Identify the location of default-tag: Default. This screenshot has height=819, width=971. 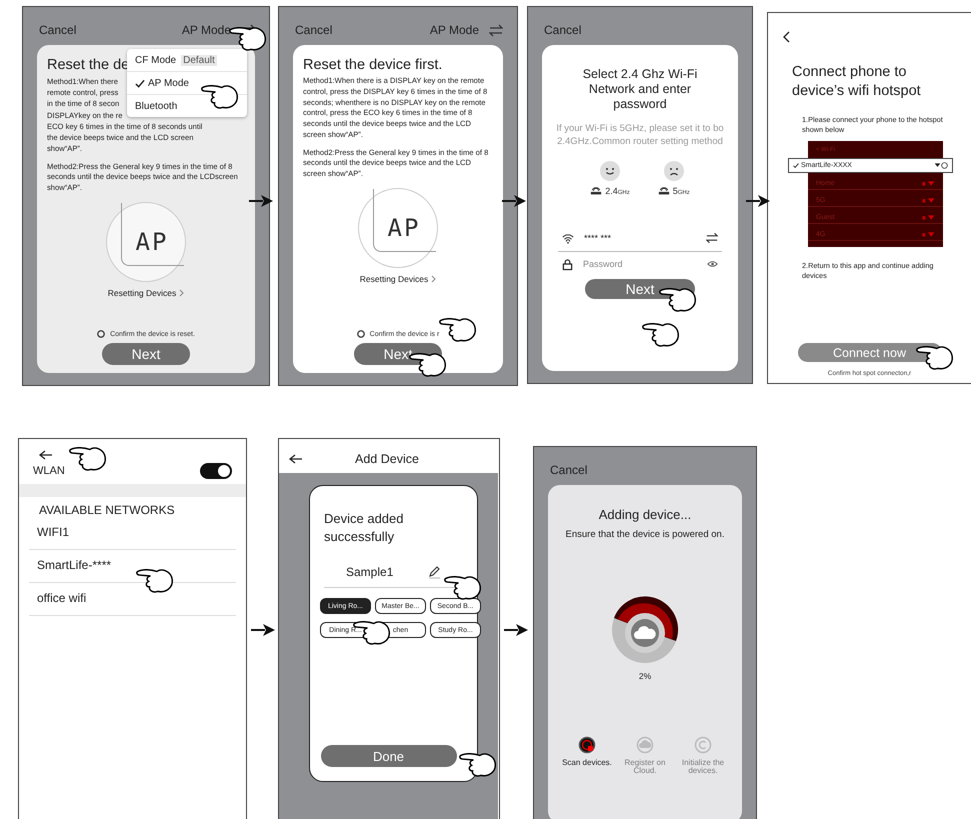
(199, 60).